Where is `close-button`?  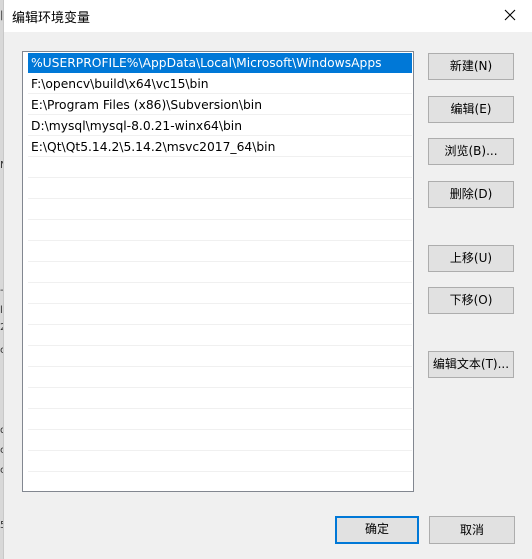 close-button is located at coordinates (510, 15).